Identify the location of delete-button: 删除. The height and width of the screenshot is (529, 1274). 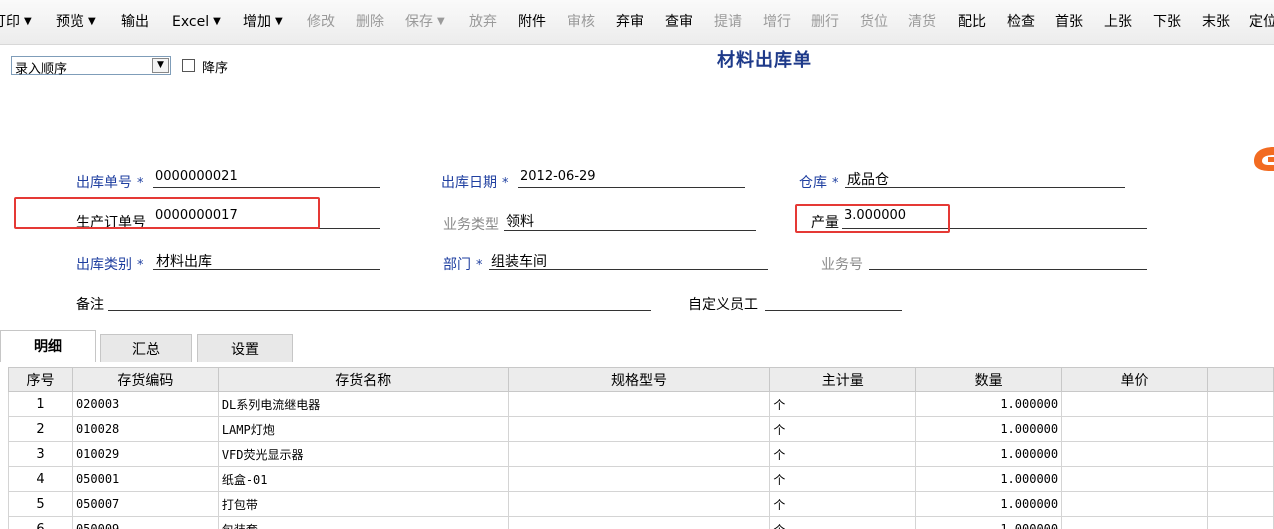
(370, 22).